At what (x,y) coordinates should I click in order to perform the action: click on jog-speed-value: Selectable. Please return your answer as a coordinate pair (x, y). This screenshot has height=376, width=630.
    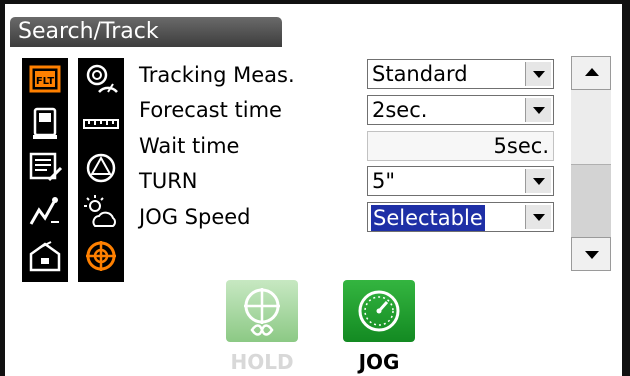
    Looking at the image, I should click on (428, 218).